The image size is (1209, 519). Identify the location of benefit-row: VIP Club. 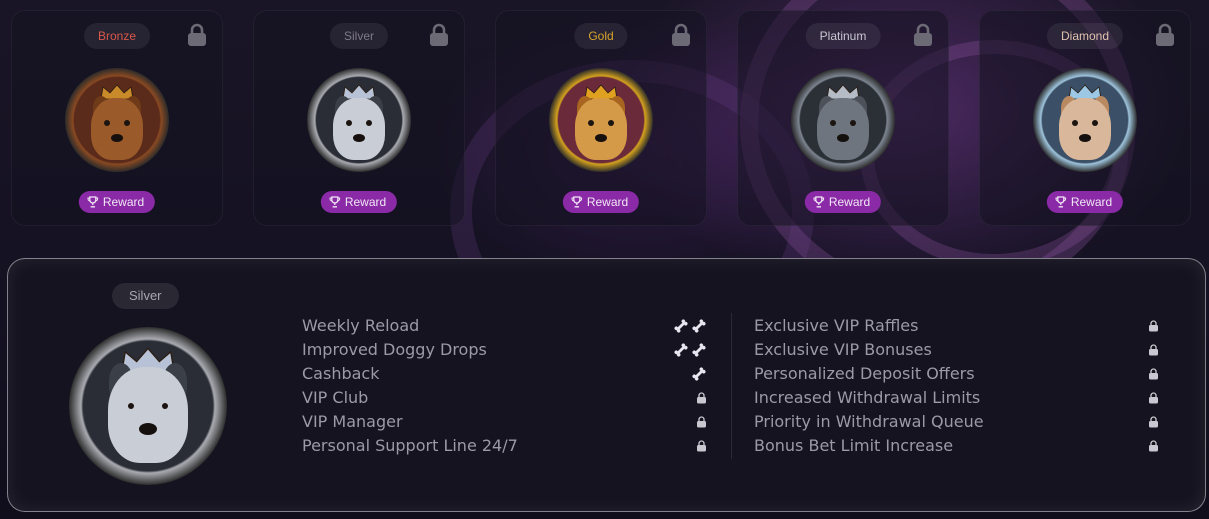
(504, 398).